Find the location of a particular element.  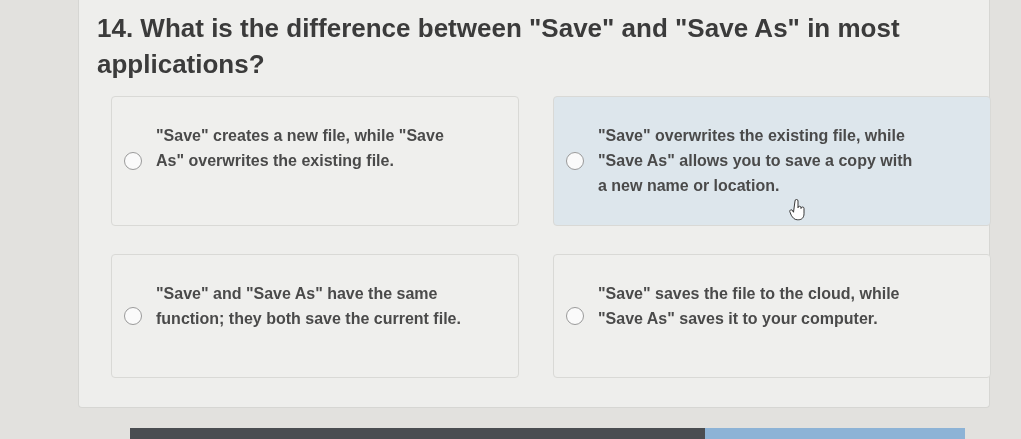

answer-option: "Save" and "Save As" have the same function; they both save the current file. is located at coordinates (315, 316).